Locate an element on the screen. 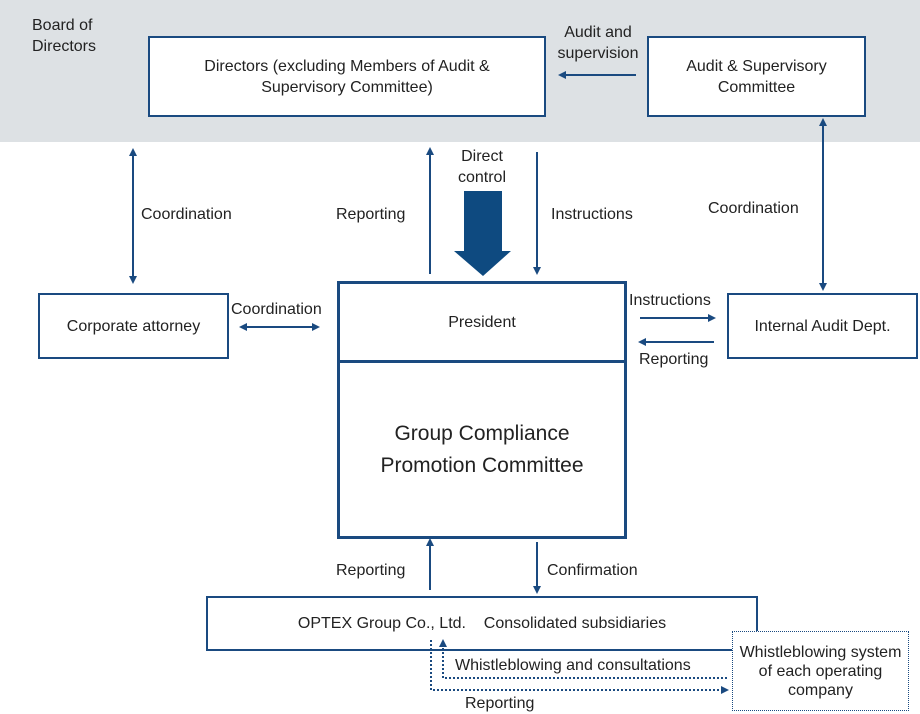 The image size is (920, 714). reporting-dotted-arrow is located at coordinates (579, 667).